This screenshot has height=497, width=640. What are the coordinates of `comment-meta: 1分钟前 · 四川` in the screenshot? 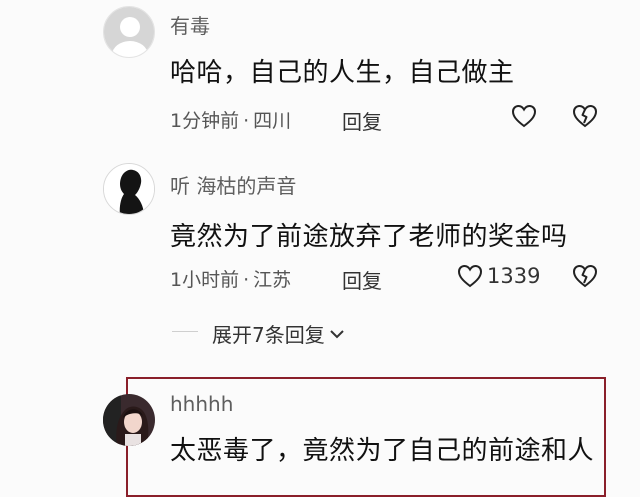 It's located at (230, 119).